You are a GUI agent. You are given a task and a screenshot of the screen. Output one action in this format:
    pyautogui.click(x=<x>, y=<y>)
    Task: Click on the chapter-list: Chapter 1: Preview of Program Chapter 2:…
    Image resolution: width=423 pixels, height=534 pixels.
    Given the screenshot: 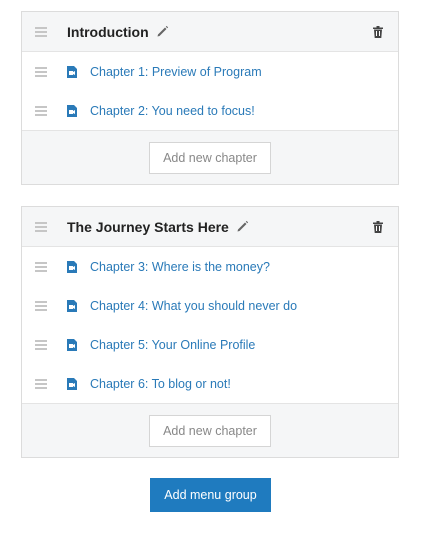 What is the action you would take?
    pyautogui.click(x=210, y=91)
    